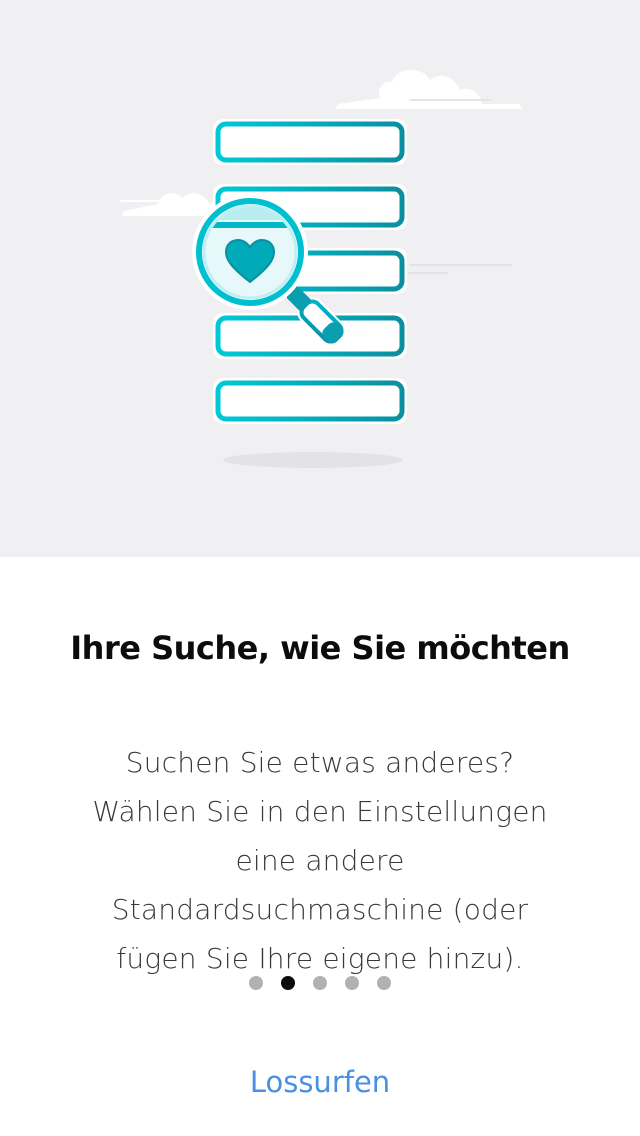  What do you see at coordinates (313, 460) in the screenshot?
I see `illustration-shadow` at bounding box center [313, 460].